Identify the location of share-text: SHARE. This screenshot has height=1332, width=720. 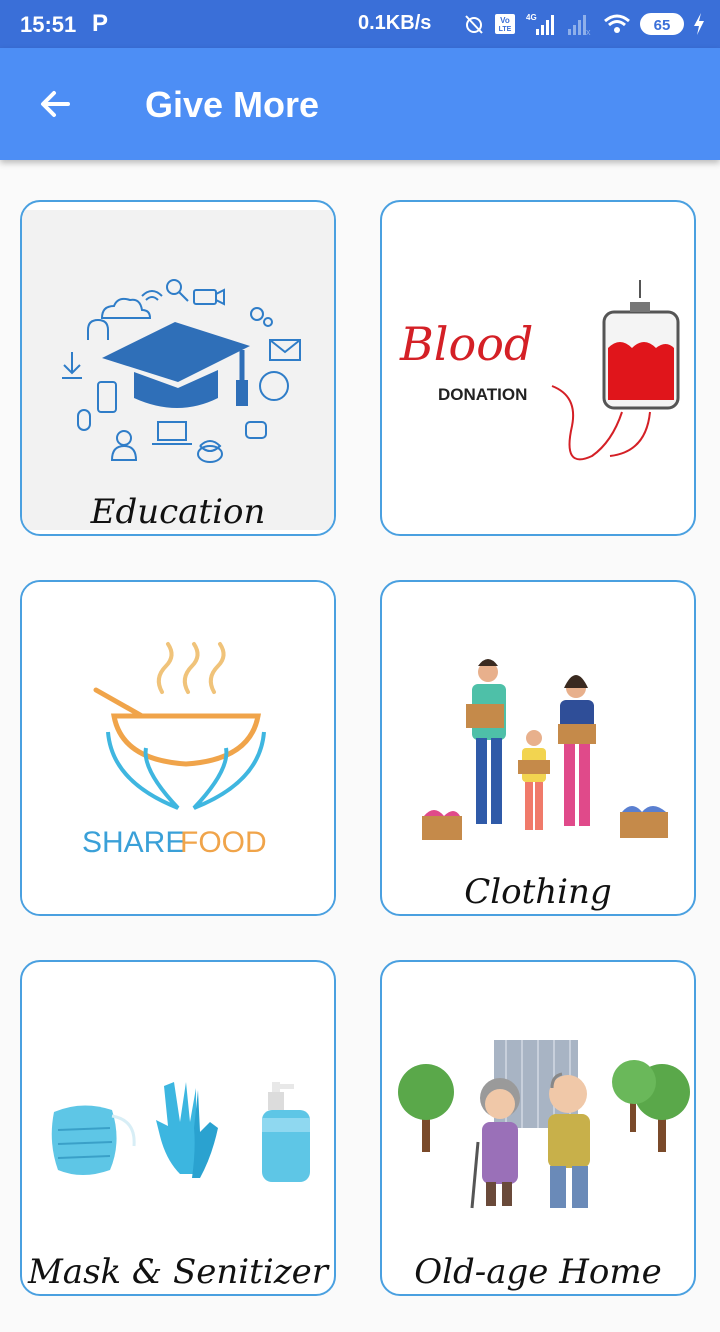
(133, 842).